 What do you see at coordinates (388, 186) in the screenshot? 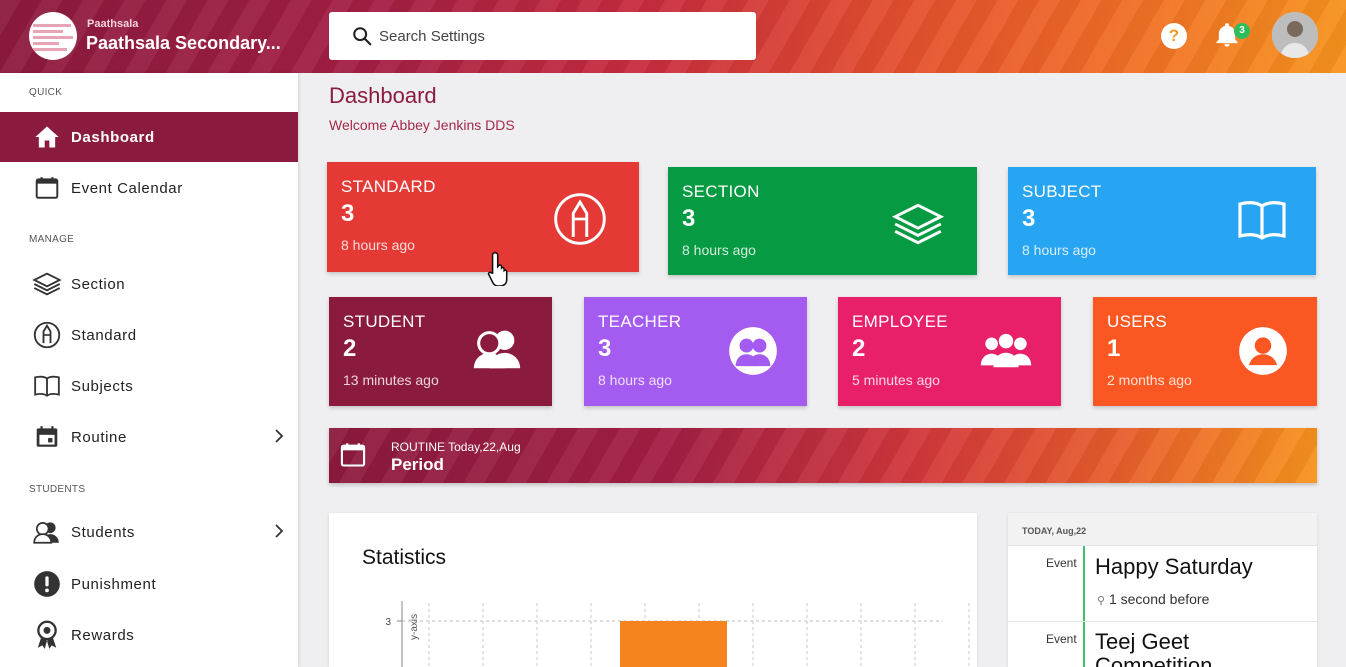
I see `card-title: STANDARD` at bounding box center [388, 186].